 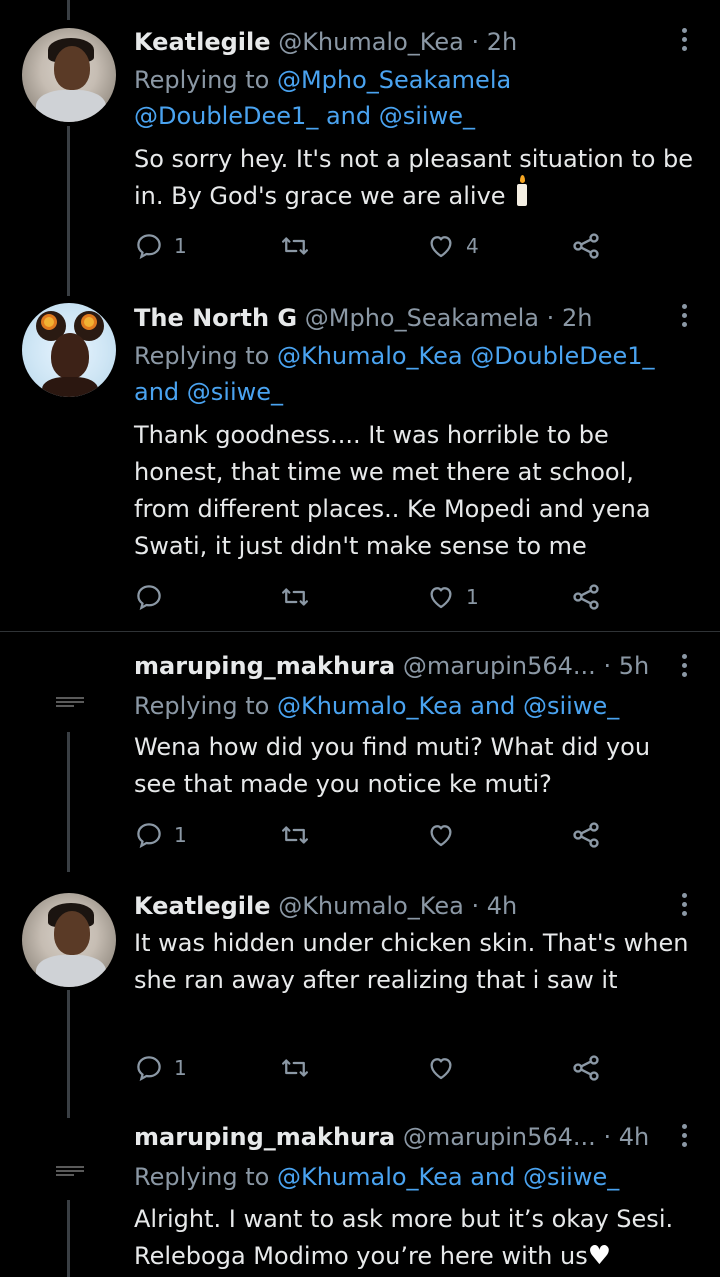 I want to click on candle-emoji-icon, so click(x=522, y=190).